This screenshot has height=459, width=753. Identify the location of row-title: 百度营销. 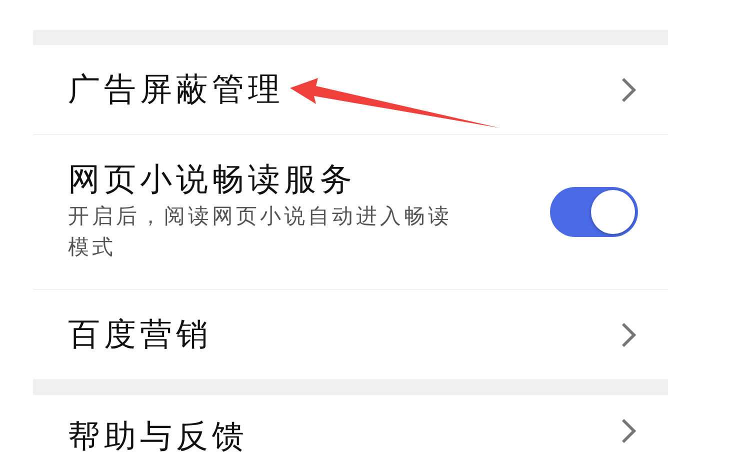
(140, 334).